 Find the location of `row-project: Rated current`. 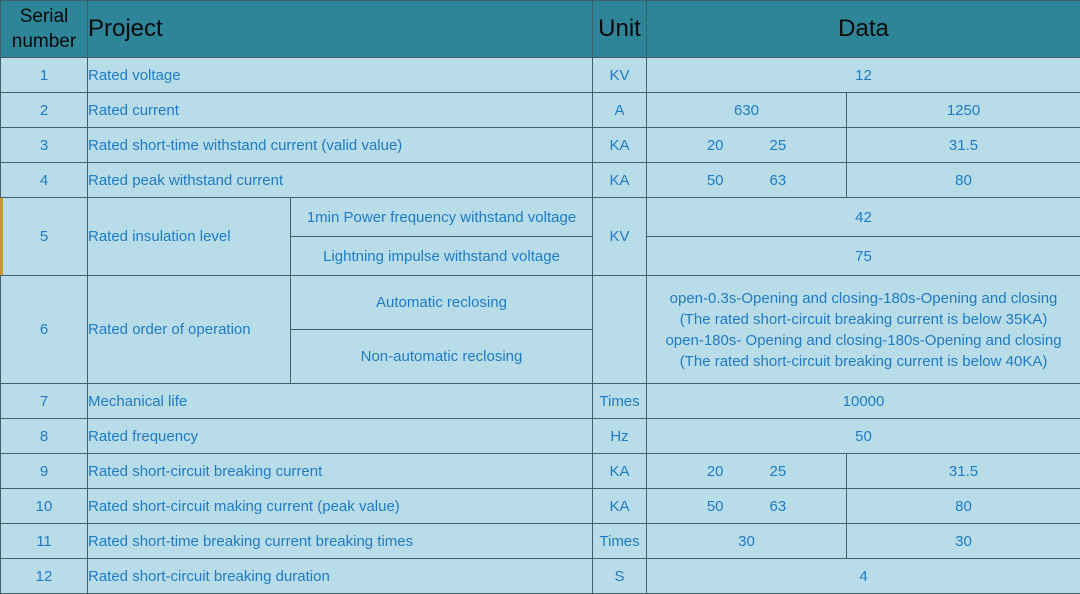

row-project: Rated current is located at coordinates (340, 110).